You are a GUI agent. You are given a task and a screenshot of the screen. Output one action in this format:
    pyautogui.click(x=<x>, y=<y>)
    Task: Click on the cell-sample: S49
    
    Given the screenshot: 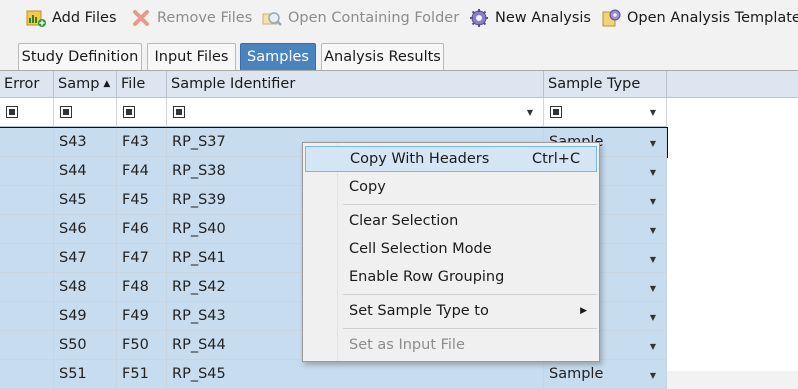 What is the action you would take?
    pyautogui.click(x=85, y=316)
    